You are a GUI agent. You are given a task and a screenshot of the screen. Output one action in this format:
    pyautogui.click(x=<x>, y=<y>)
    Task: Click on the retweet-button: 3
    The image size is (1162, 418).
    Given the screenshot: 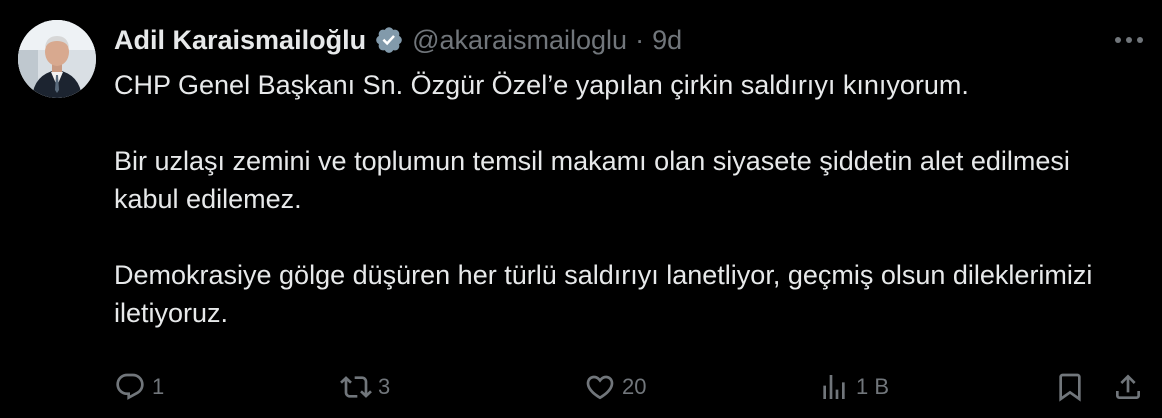 What is the action you would take?
    pyautogui.click(x=365, y=387)
    